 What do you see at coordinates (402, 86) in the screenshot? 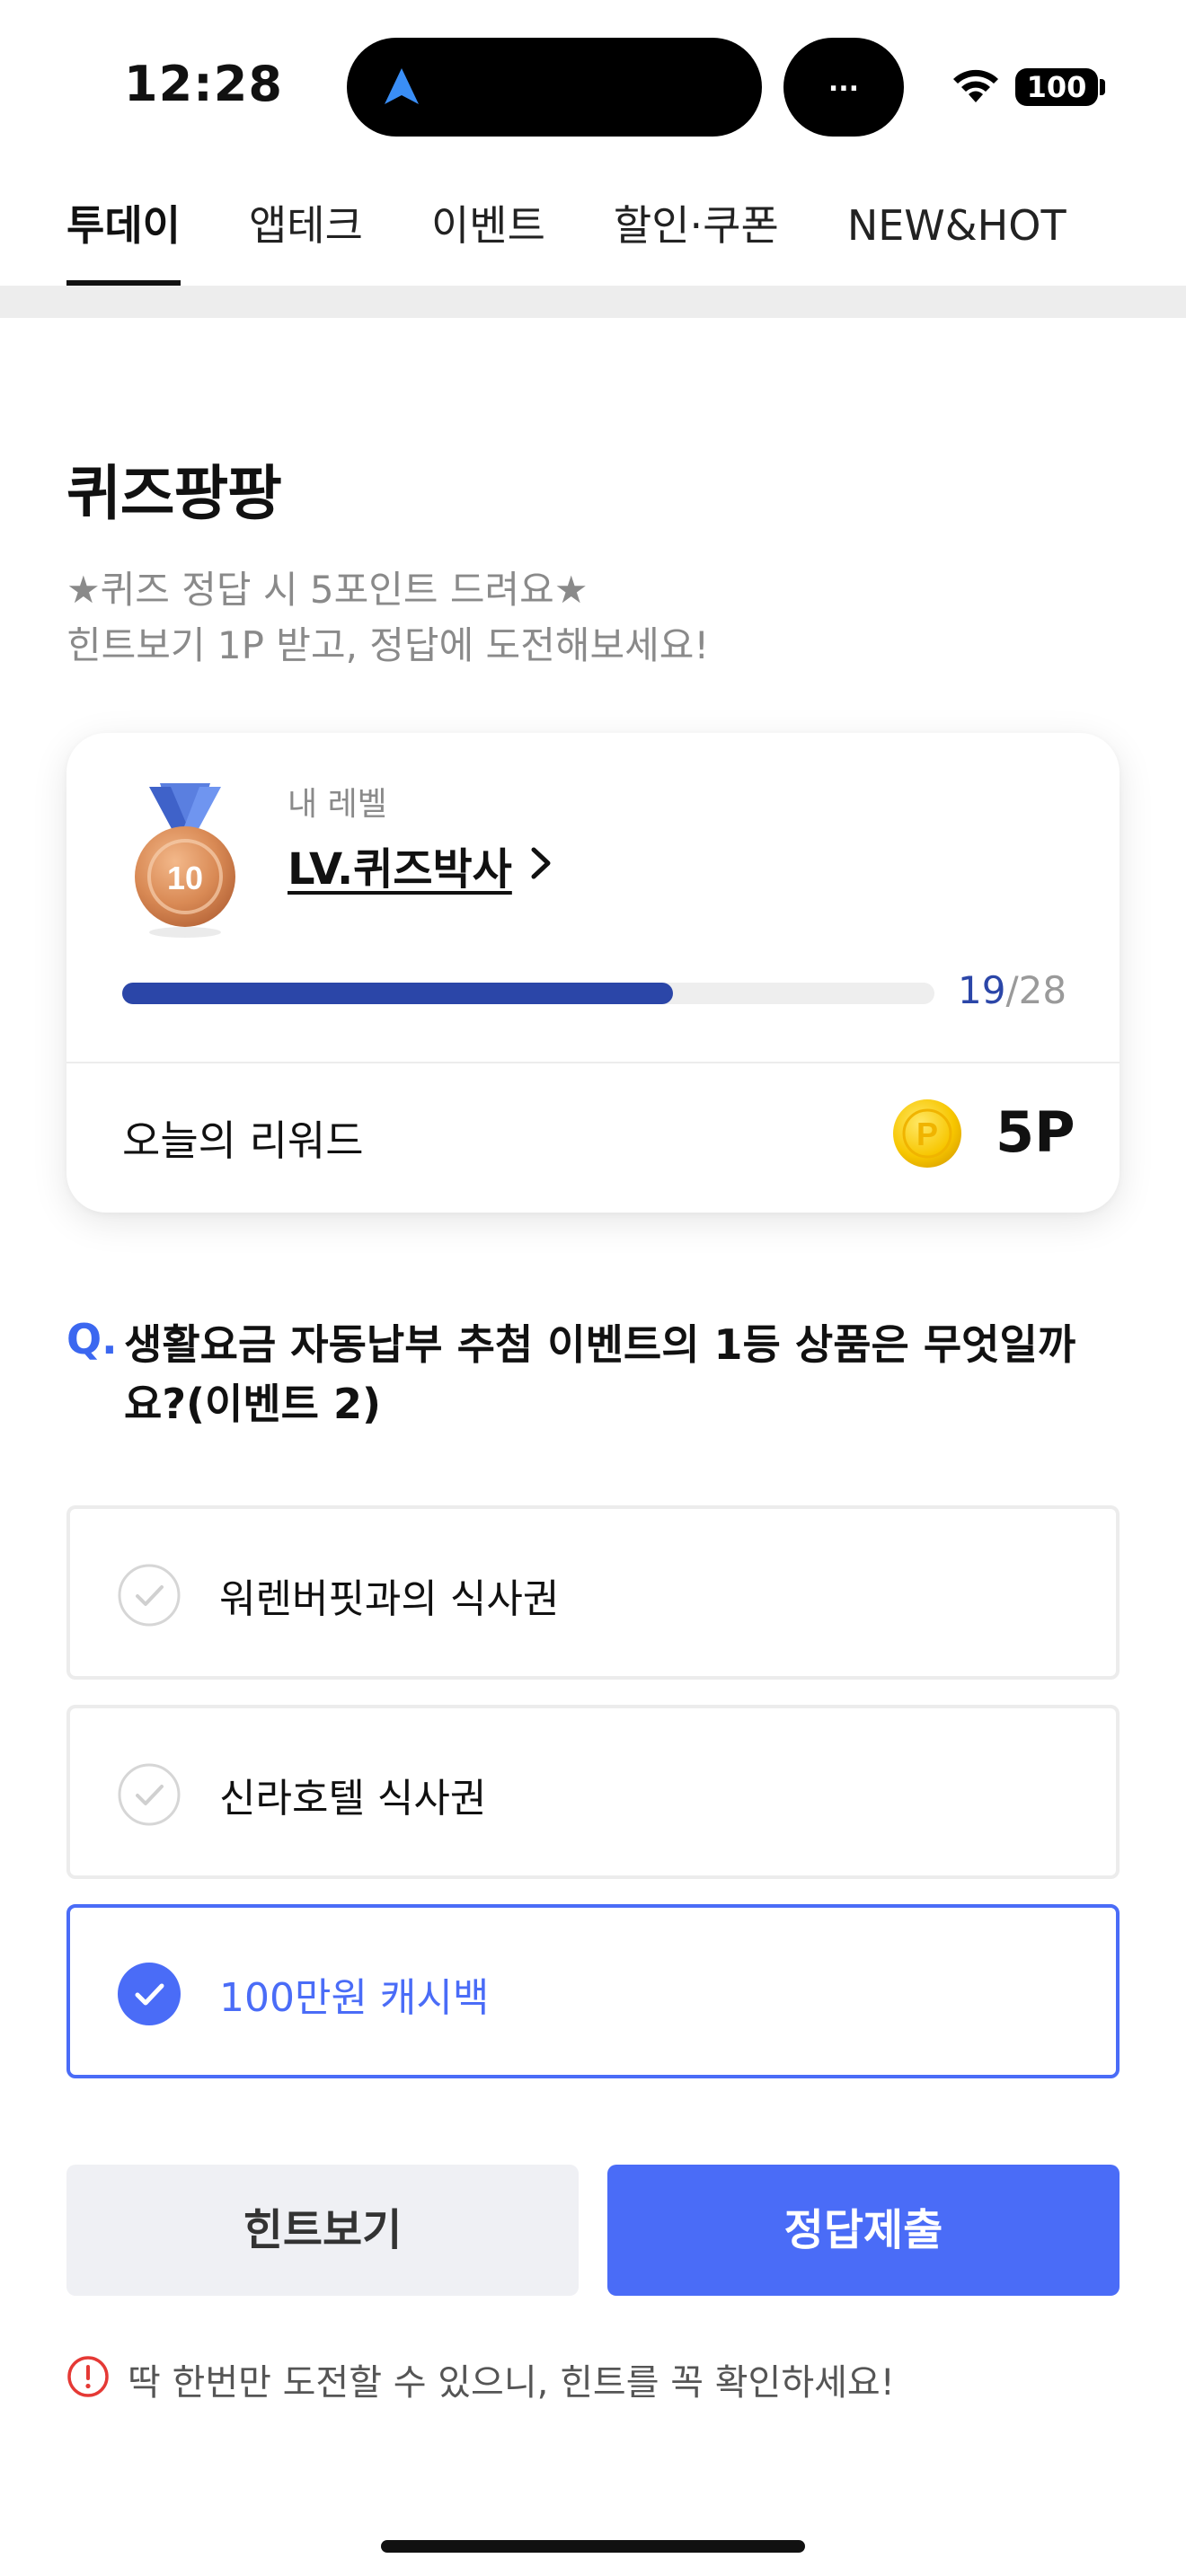
I see `navigation-arrow-icon` at bounding box center [402, 86].